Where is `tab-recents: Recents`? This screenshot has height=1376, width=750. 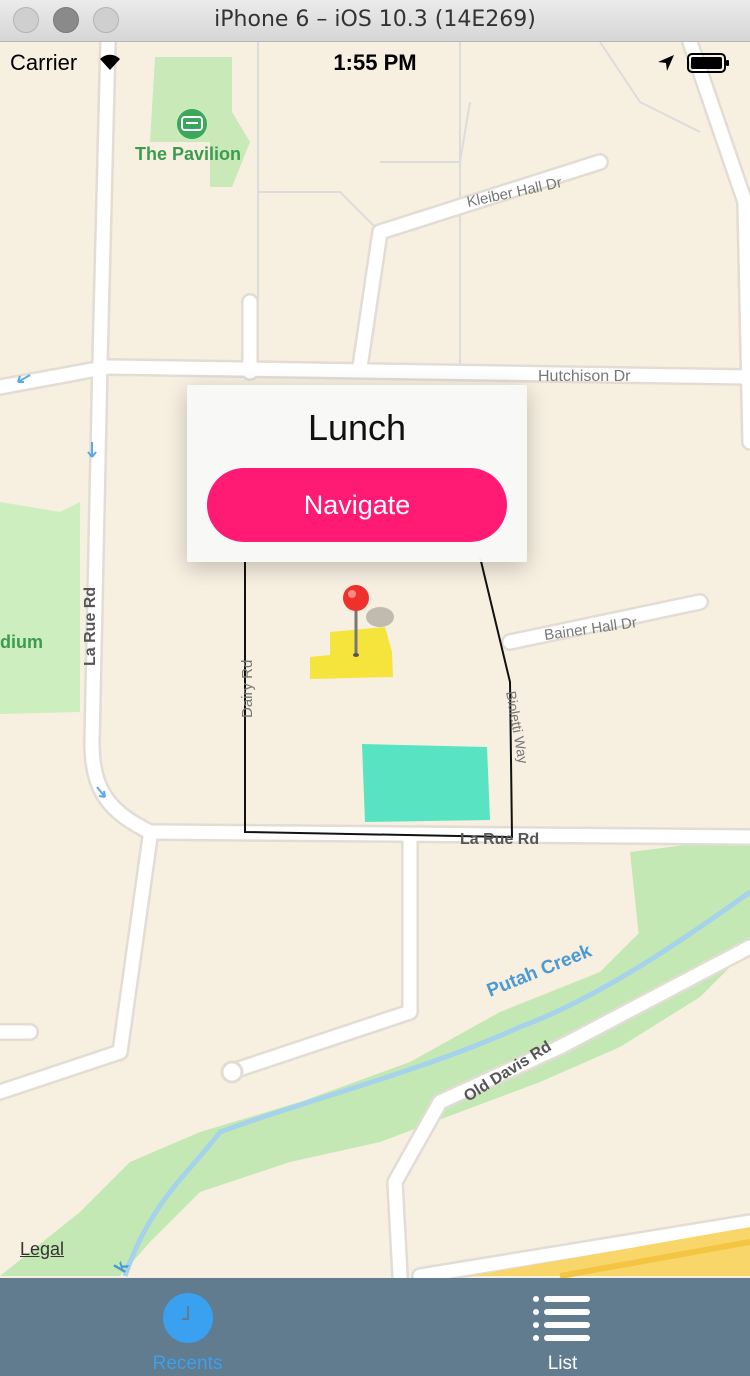
tab-recents: Recents is located at coordinates (187, 1327).